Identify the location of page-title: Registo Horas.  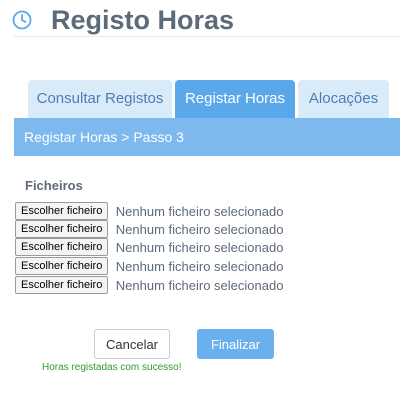
(143, 20).